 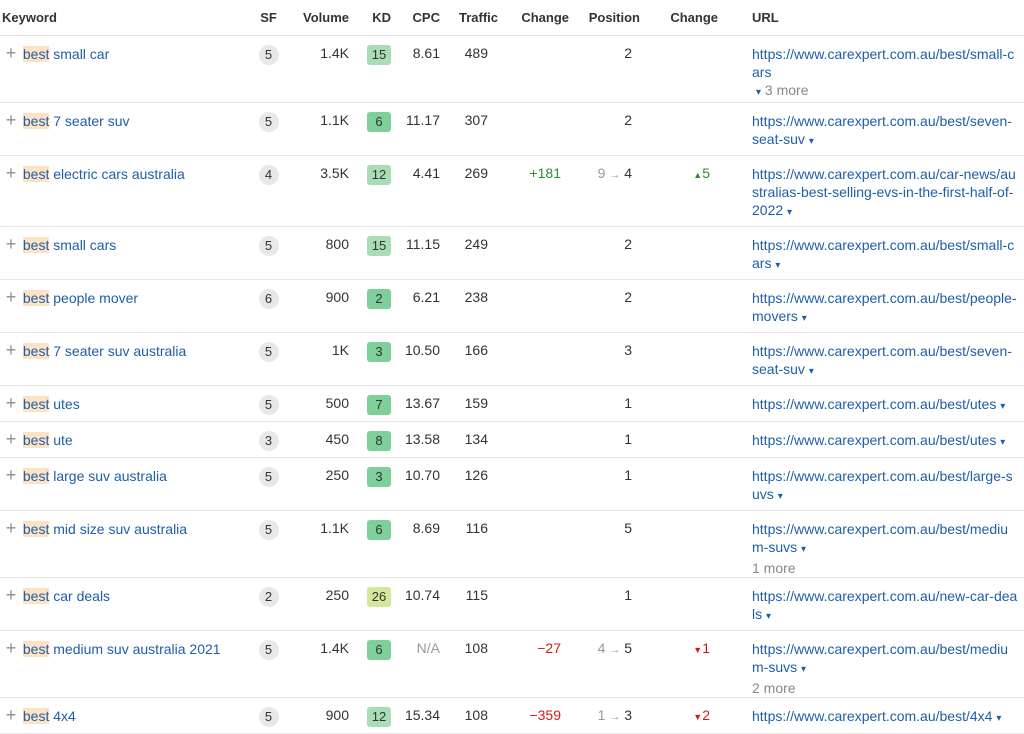 What do you see at coordinates (104, 351) in the screenshot?
I see `keyword-link: best 7 seater suv australia` at bounding box center [104, 351].